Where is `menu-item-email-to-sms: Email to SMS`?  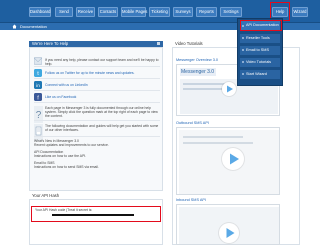
menu-item-email-to-sms: Email to SMS is located at coordinates (260, 50).